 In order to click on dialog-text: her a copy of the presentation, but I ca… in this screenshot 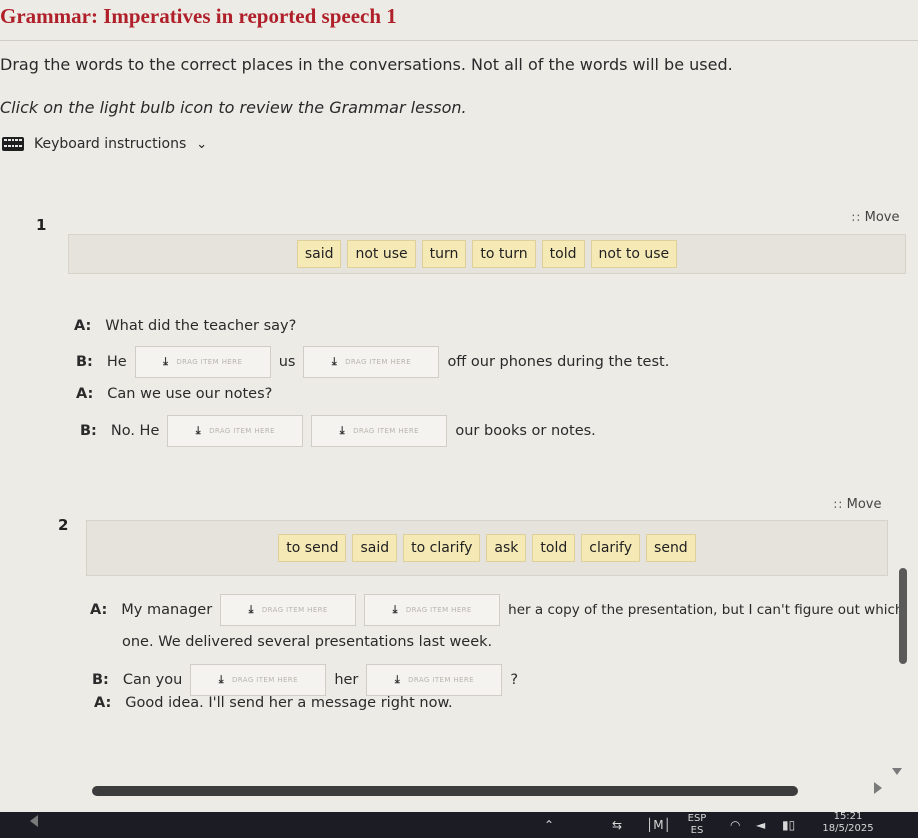, I will do `click(706, 610)`.